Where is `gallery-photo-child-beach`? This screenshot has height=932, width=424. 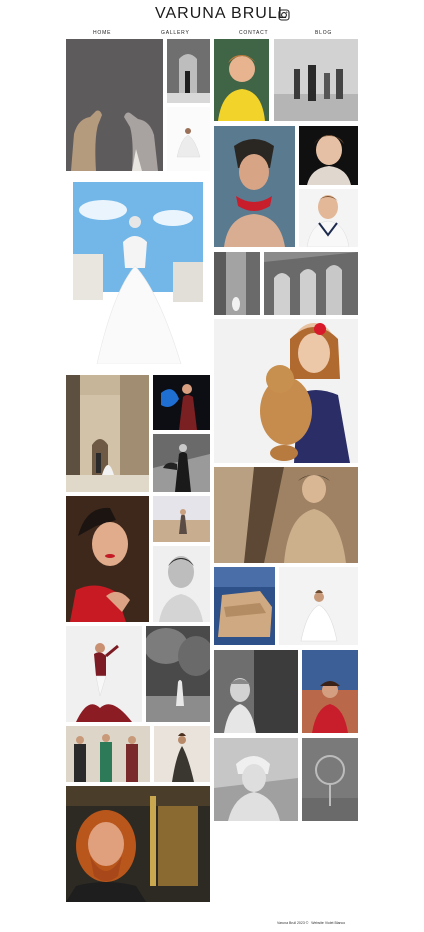 gallery-photo-child-beach is located at coordinates (181, 519).